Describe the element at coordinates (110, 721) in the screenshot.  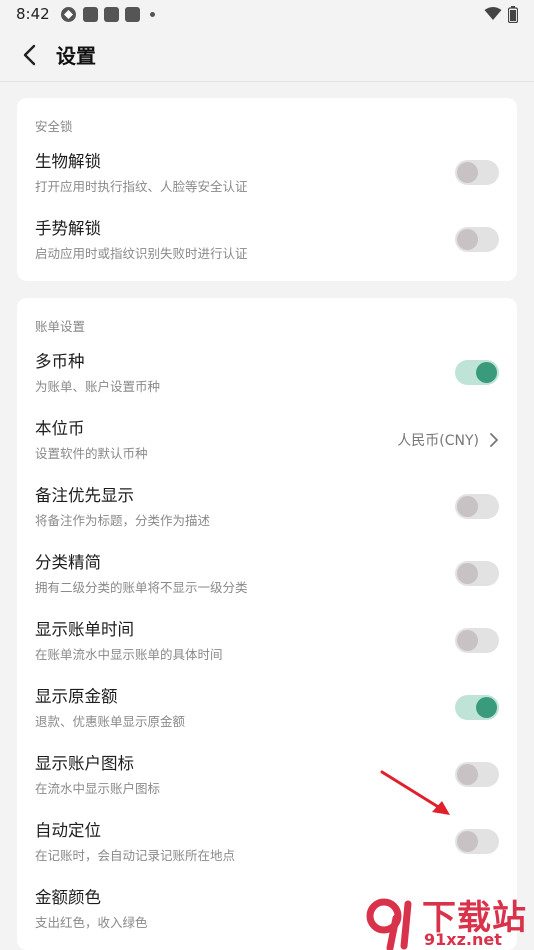
I see `setting-subtitle: 退款、优惠账单显示原金额` at that location.